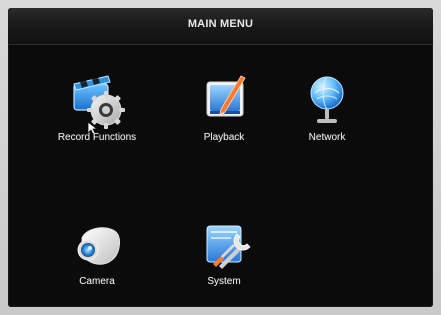 The width and height of the screenshot is (441, 315). Describe the element at coordinates (97, 245) in the screenshot. I see `camera-icon` at that location.